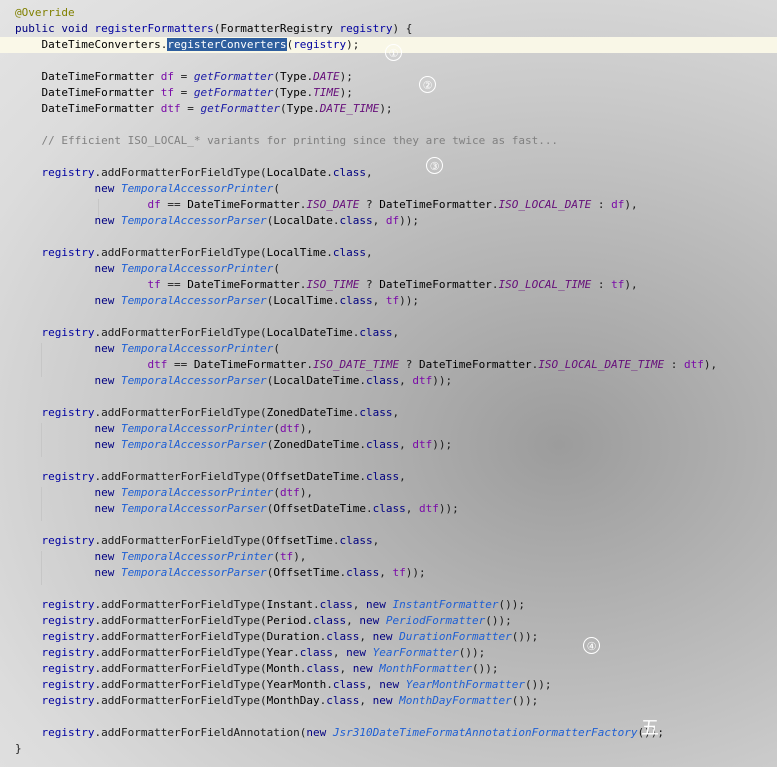 The height and width of the screenshot is (767, 777). Describe the element at coordinates (388, 749) in the screenshot. I see `code-line: }` at that location.